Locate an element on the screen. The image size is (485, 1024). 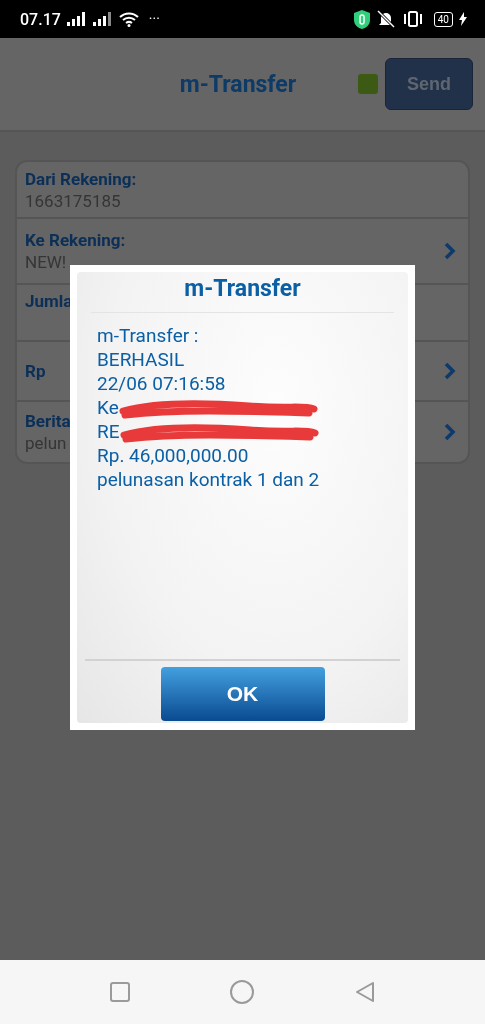
message-line: pelunasan kontrak 1 dan 2 is located at coordinates (208, 480).